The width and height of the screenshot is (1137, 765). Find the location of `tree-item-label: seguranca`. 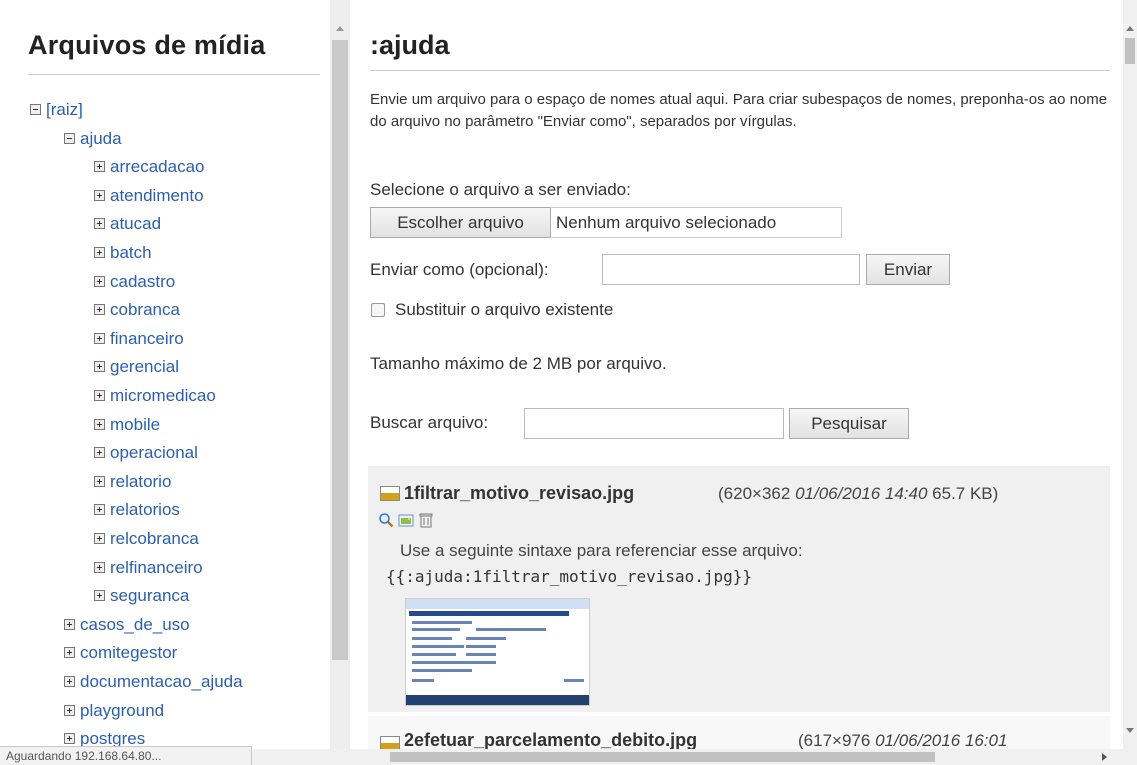

tree-item-label: seguranca is located at coordinates (149, 595).